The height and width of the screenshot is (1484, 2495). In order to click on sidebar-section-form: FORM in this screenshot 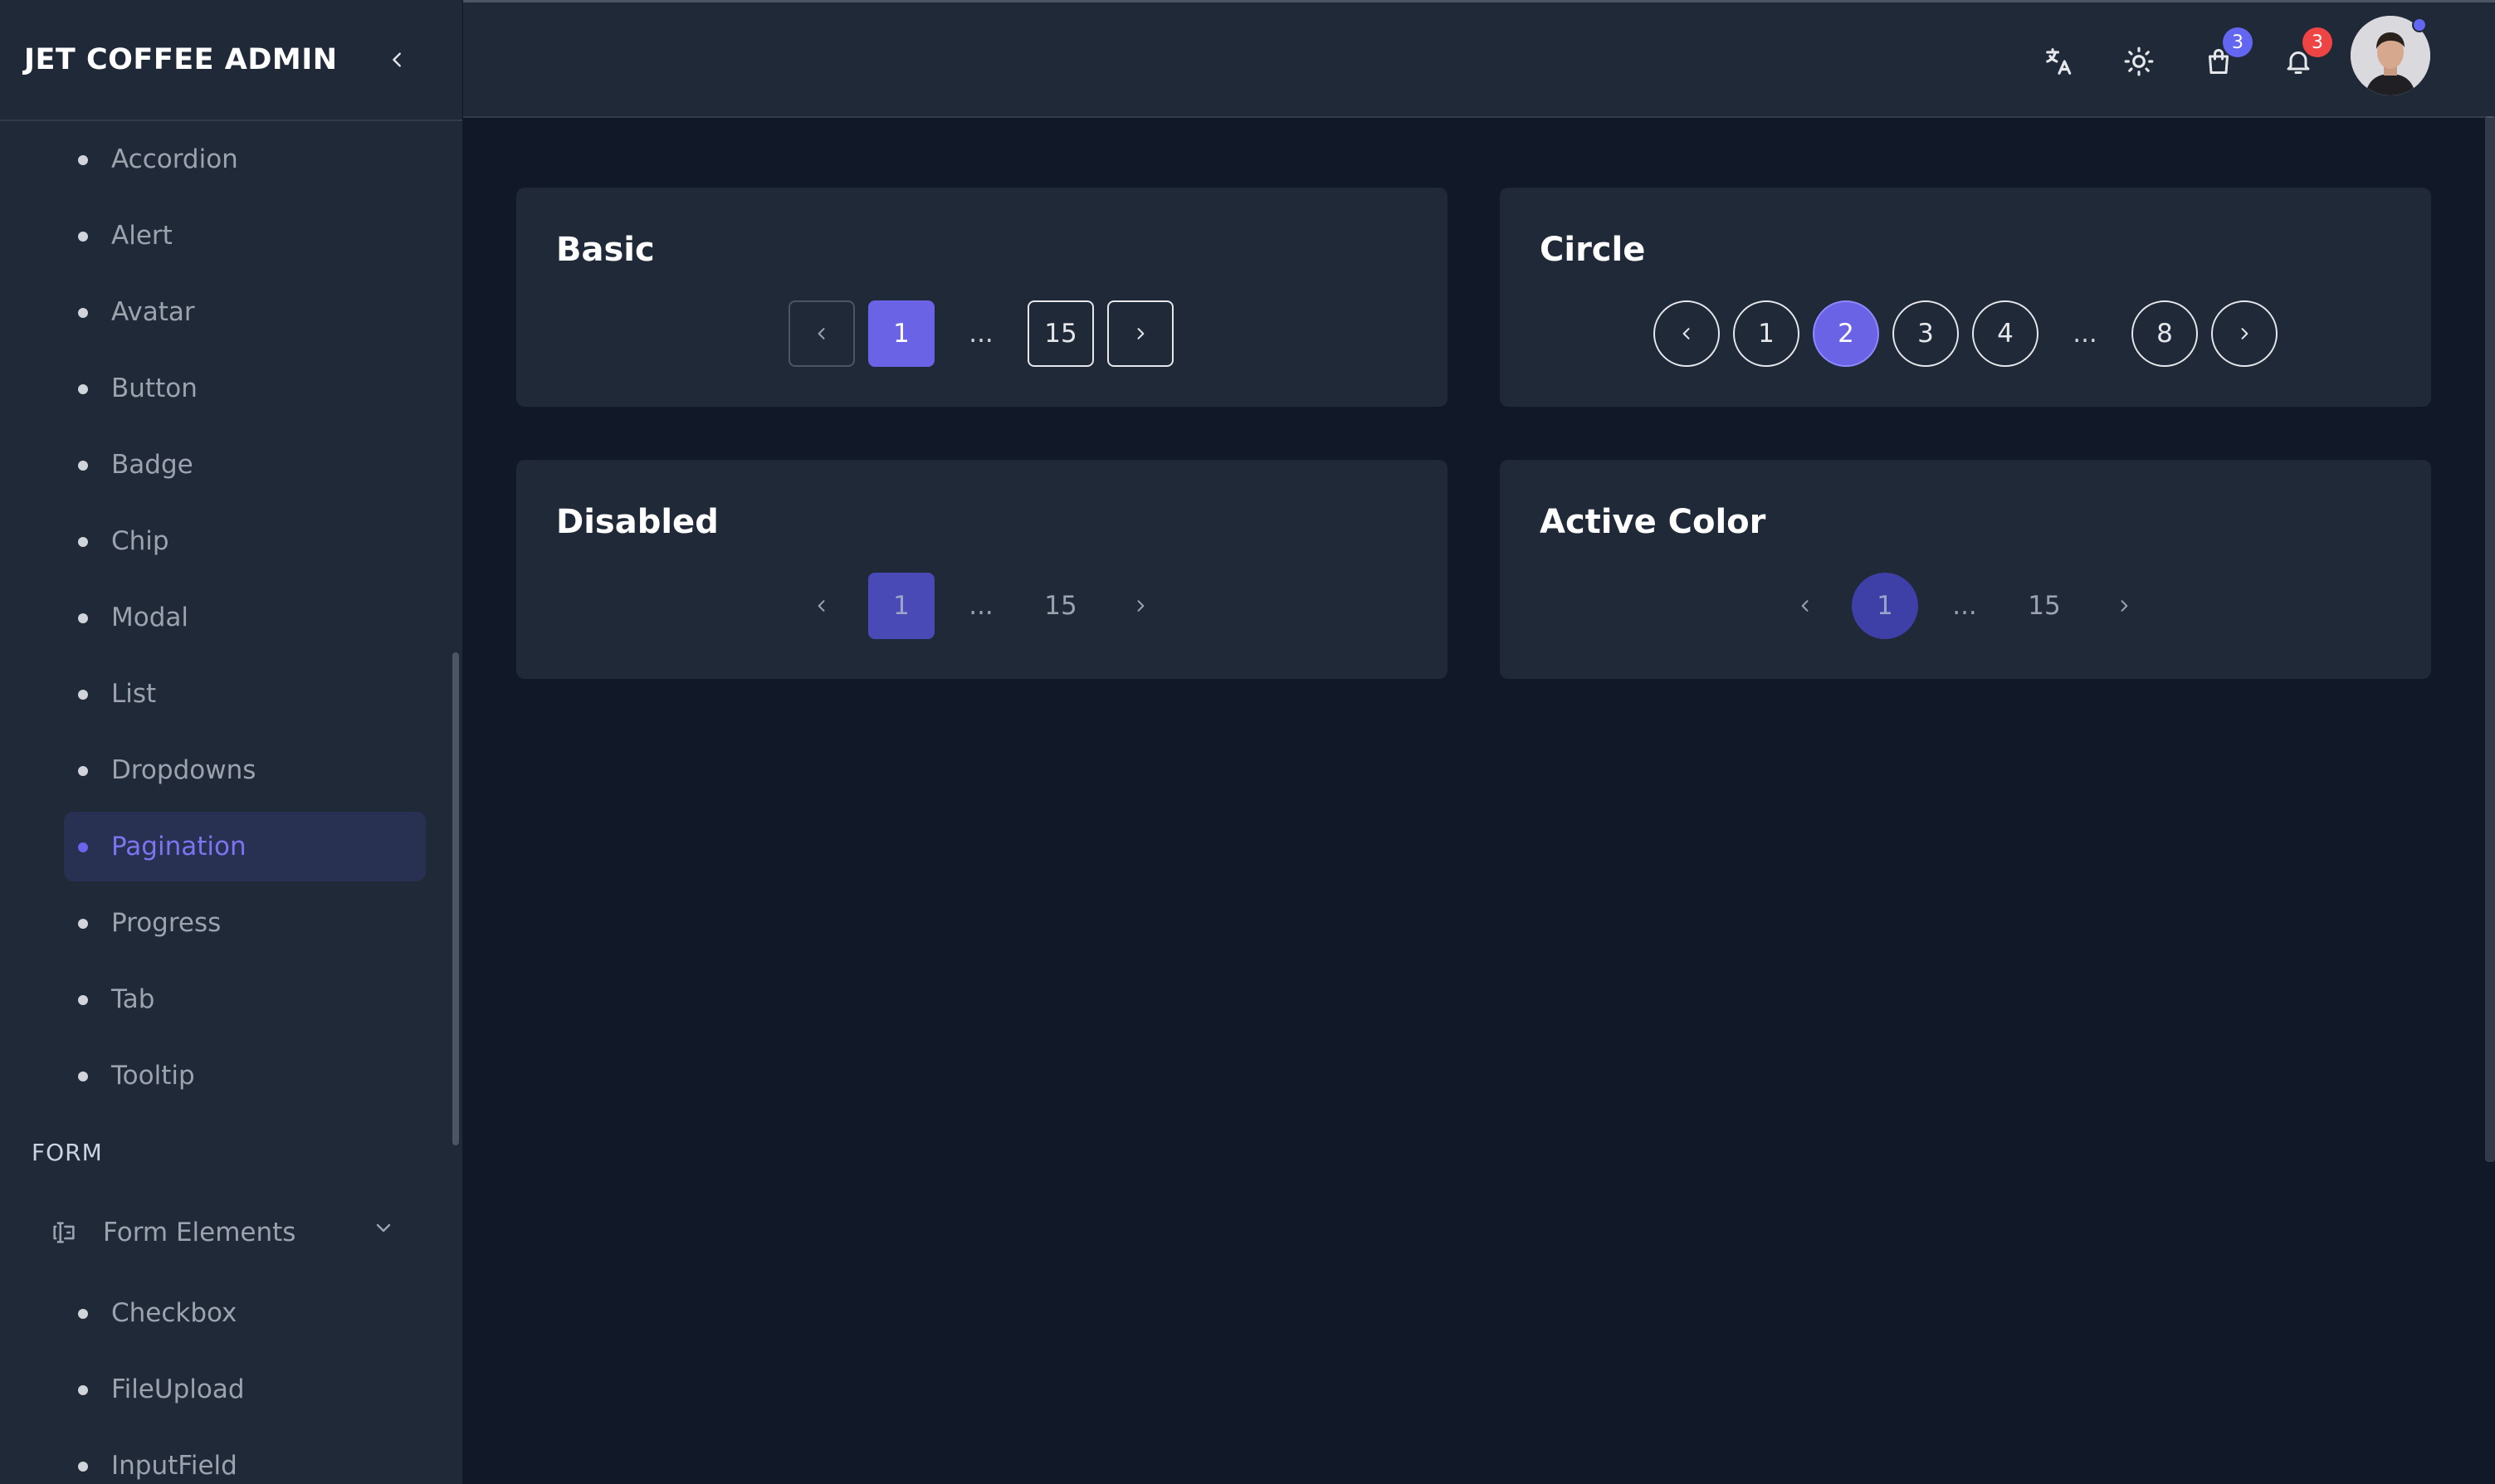, I will do `click(67, 1152)`.